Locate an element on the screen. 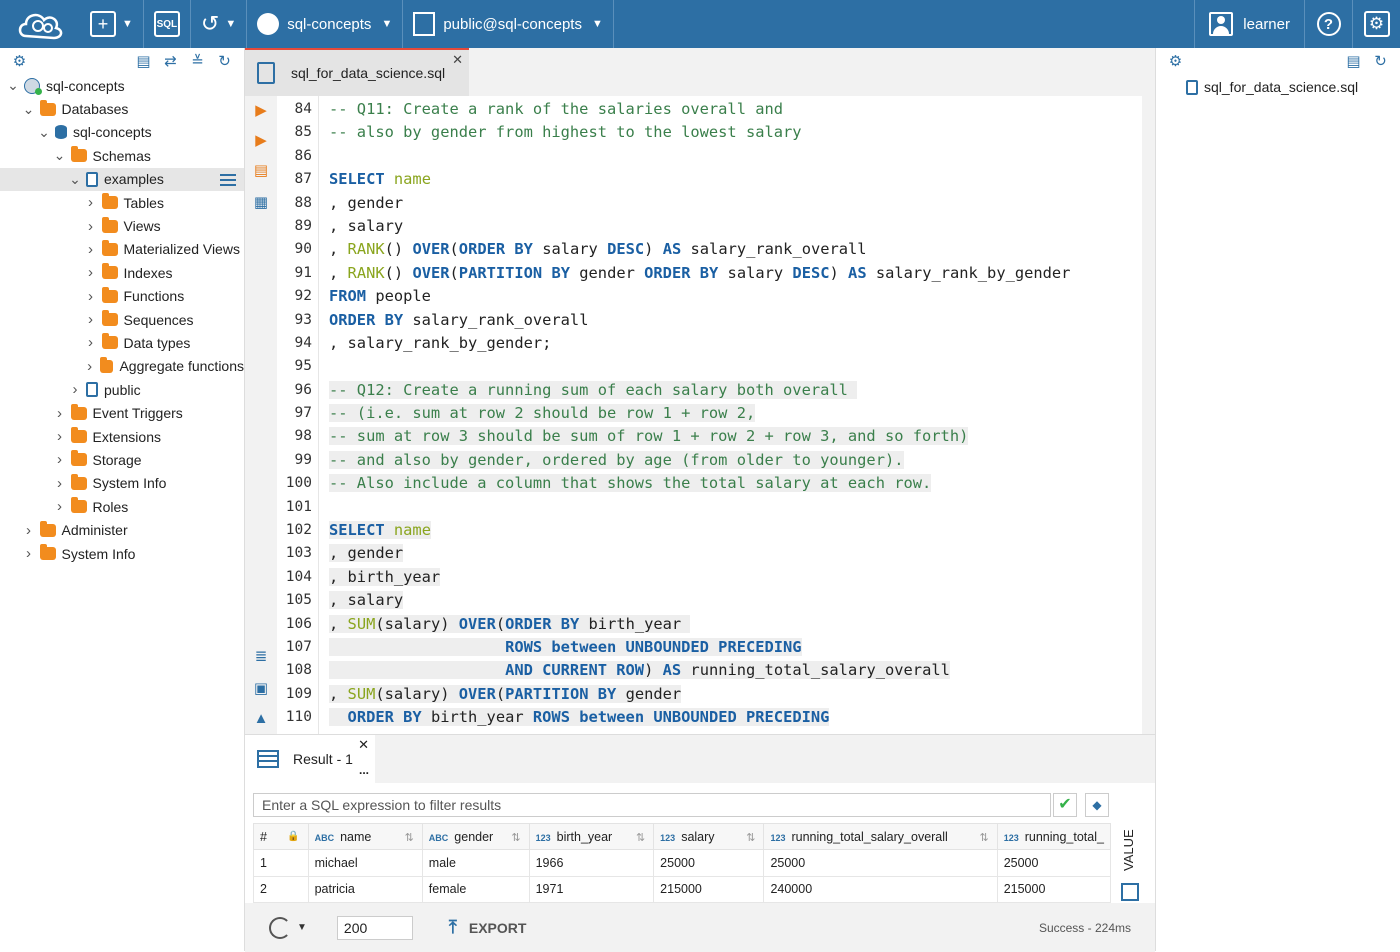 Image resolution: width=1400 pixels, height=952 pixels. tree-item: ›Sequences is located at coordinates (122, 319).